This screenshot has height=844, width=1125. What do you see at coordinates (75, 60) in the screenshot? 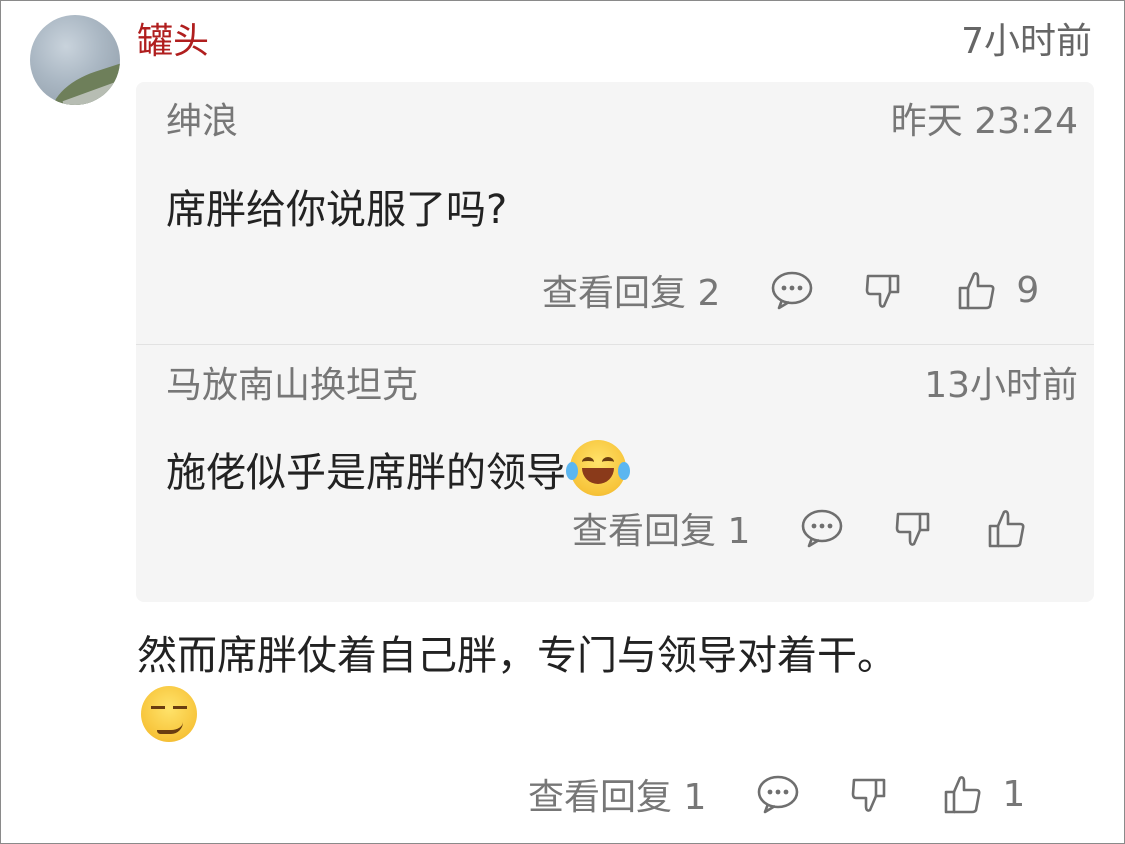
I see `avatar` at bounding box center [75, 60].